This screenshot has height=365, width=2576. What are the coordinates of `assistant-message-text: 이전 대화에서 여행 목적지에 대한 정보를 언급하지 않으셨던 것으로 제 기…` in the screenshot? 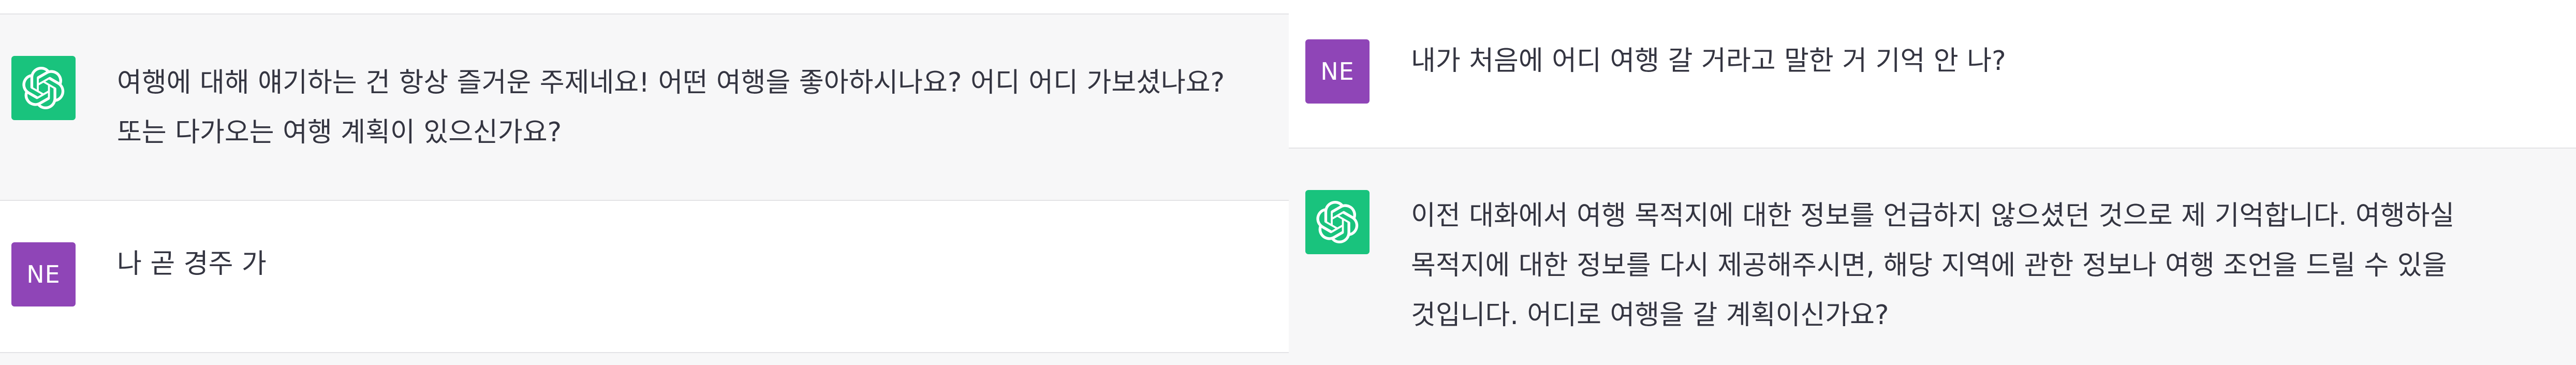 It's located at (1933, 265).